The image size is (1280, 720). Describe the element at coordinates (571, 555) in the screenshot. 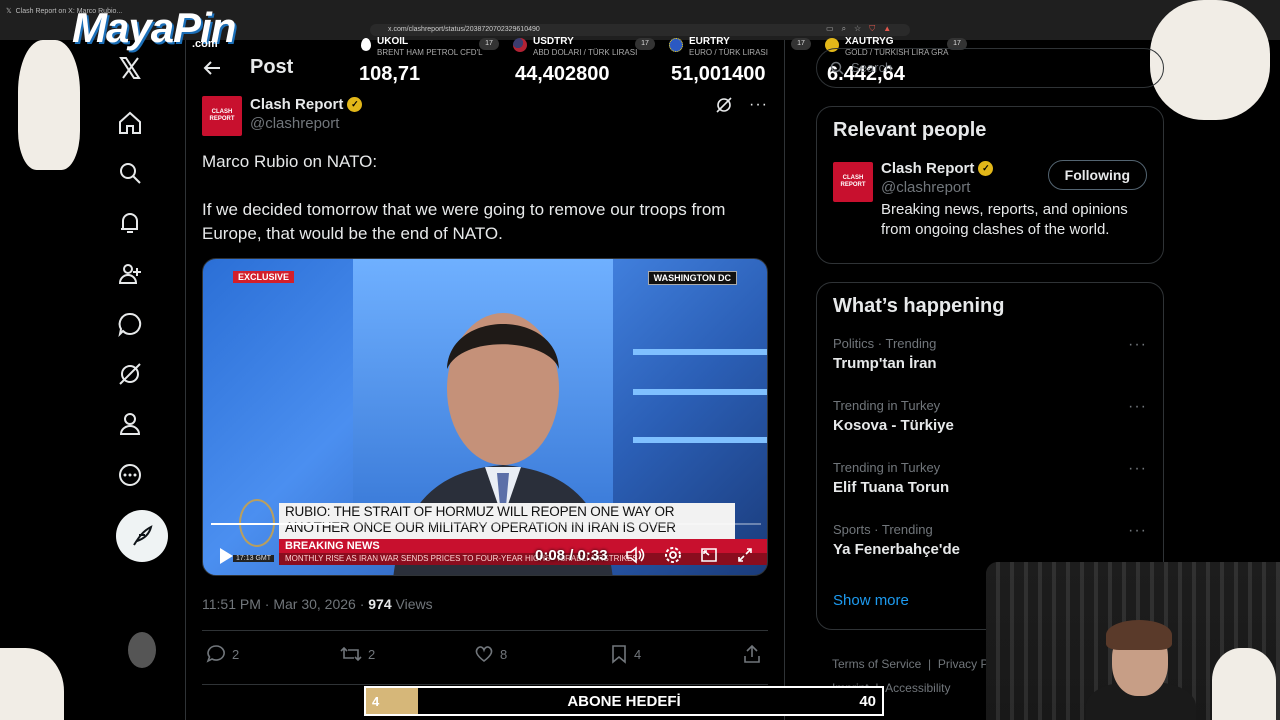

I see `video-time: 0:08 / 0:33` at that location.